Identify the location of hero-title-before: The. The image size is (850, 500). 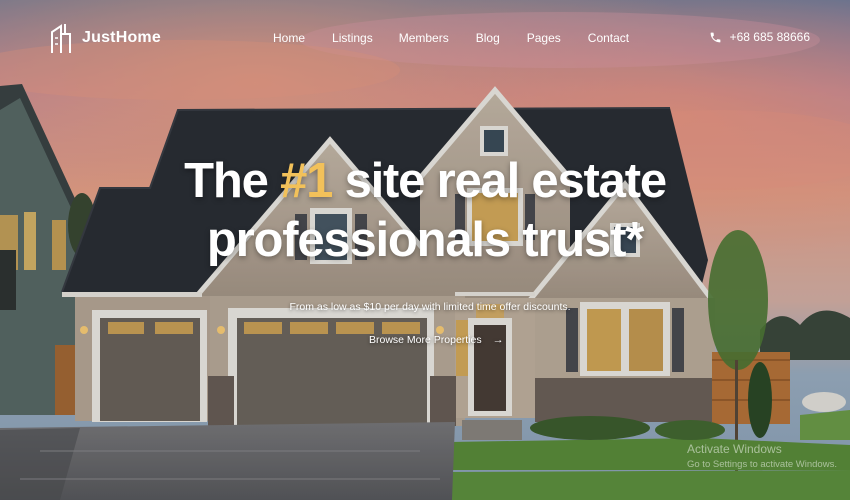
(232, 181).